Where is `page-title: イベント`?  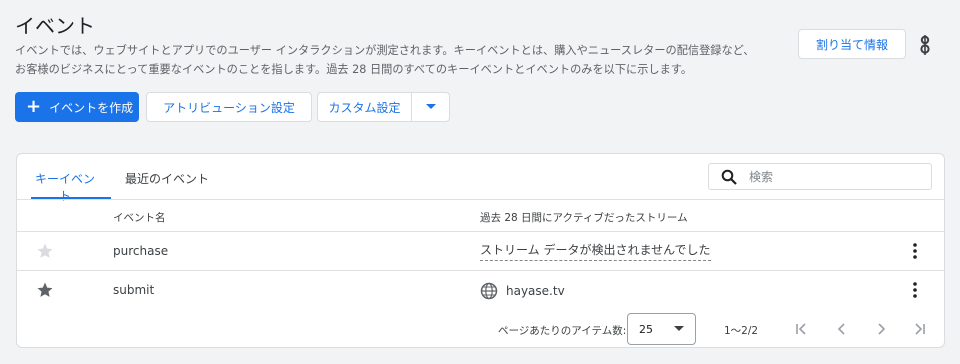
page-title: イベント is located at coordinates (55, 26).